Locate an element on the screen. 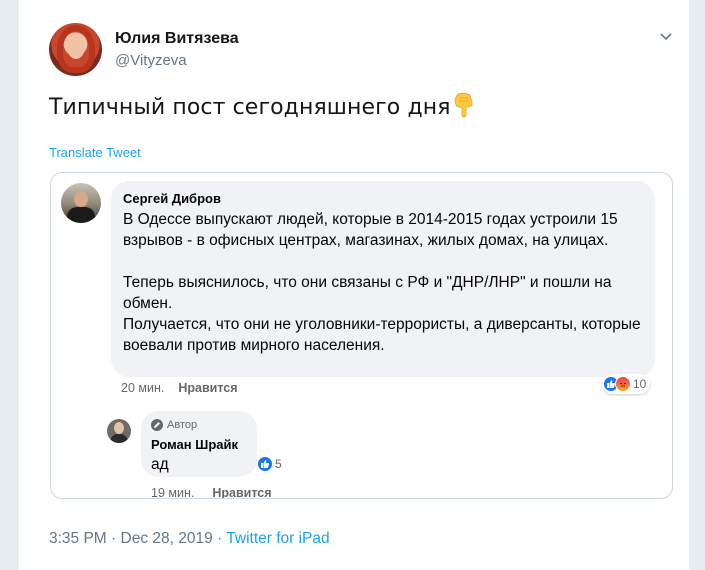 This screenshot has width=705, height=570. translate-tweet-link: Translate Tweet is located at coordinates (95, 152).